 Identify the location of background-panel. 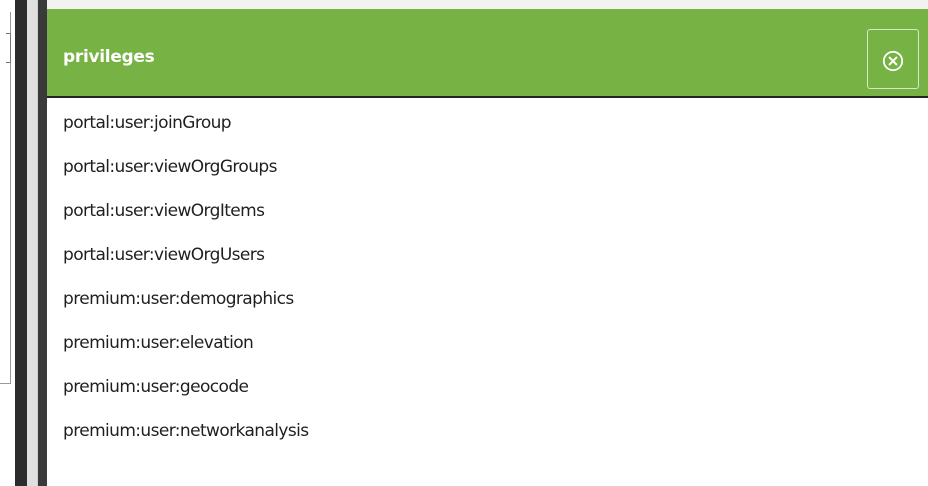
(5, 192).